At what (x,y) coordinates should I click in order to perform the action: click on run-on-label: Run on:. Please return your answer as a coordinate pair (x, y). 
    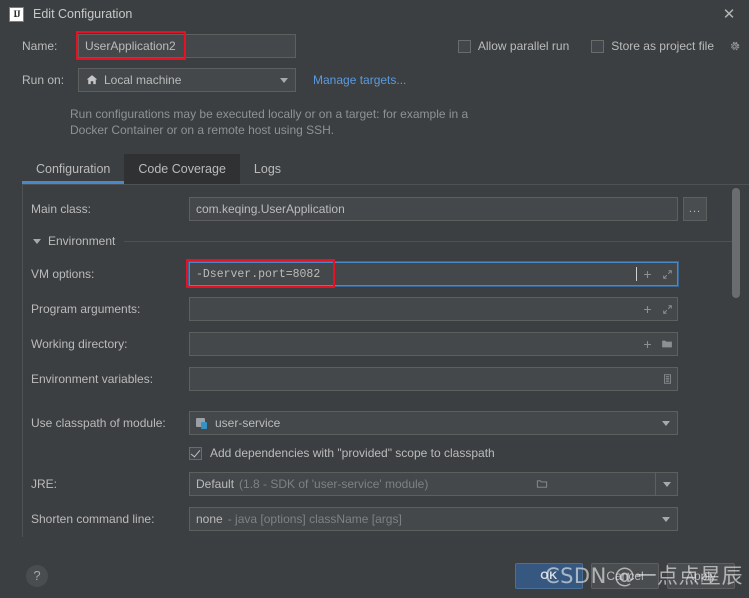
    Looking at the image, I should click on (43, 80).